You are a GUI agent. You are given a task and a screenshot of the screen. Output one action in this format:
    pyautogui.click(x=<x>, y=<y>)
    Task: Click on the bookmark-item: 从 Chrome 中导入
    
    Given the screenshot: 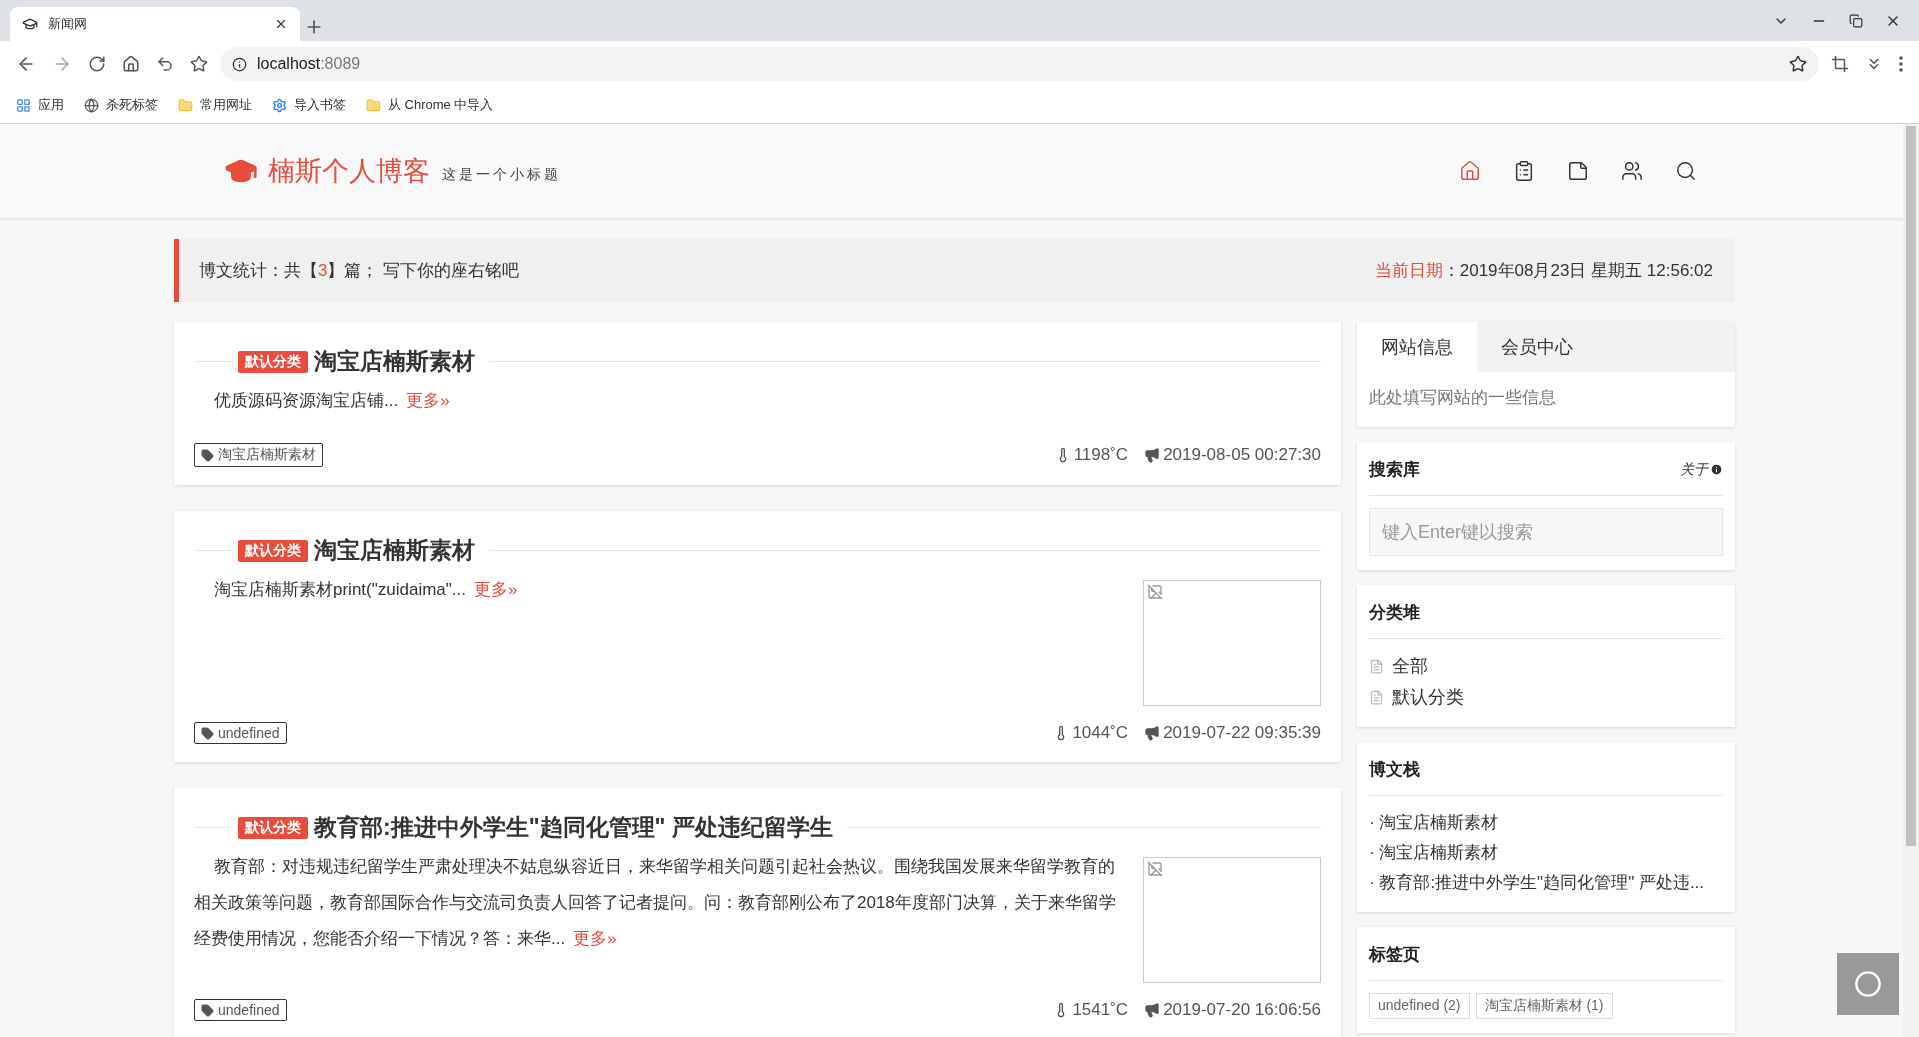 What is the action you would take?
    pyautogui.click(x=430, y=105)
    